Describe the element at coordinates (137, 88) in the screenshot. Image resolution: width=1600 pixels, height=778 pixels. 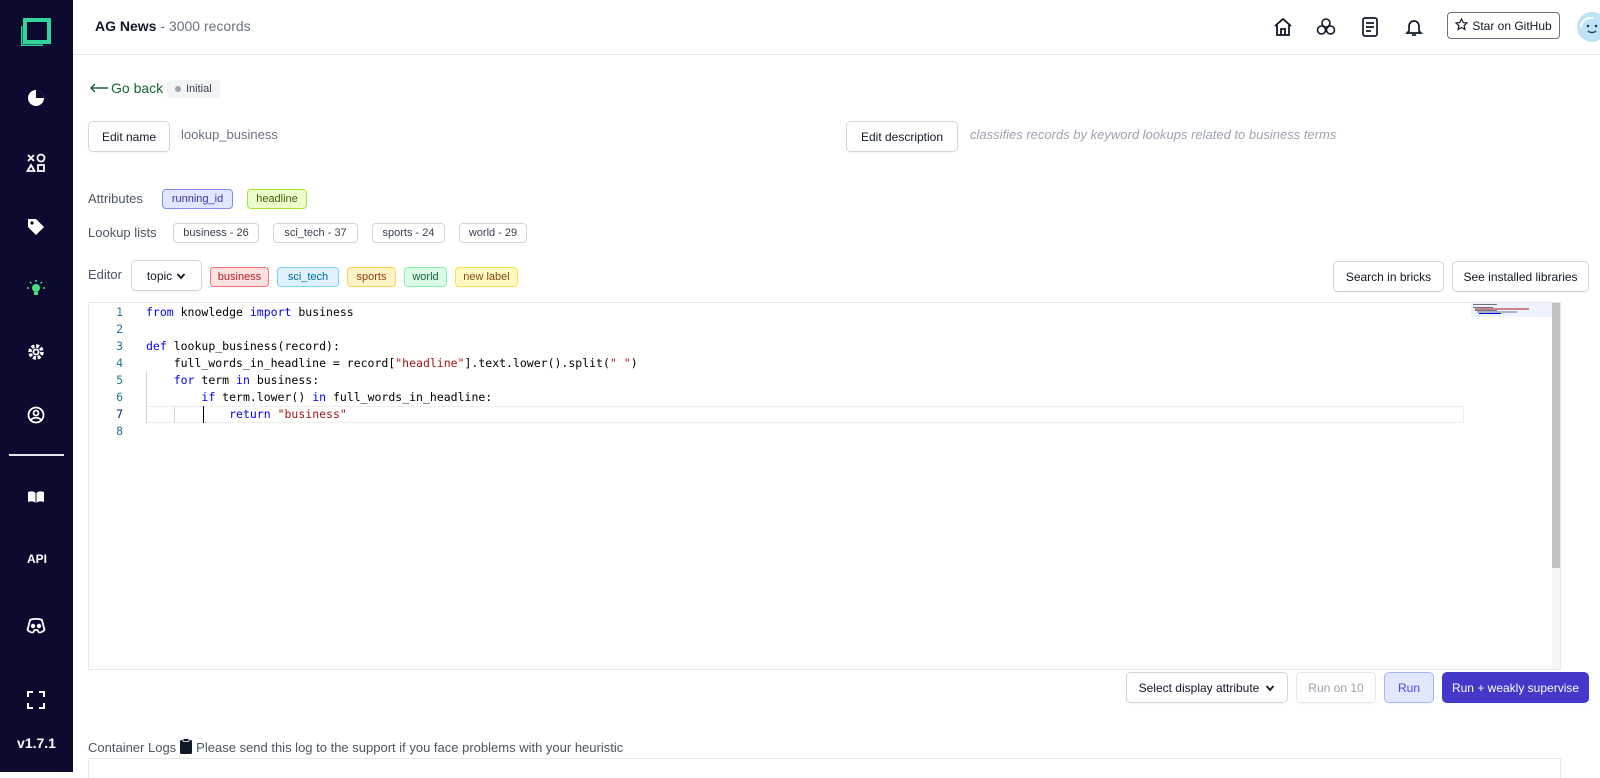
I see `go-back-label: Go back` at that location.